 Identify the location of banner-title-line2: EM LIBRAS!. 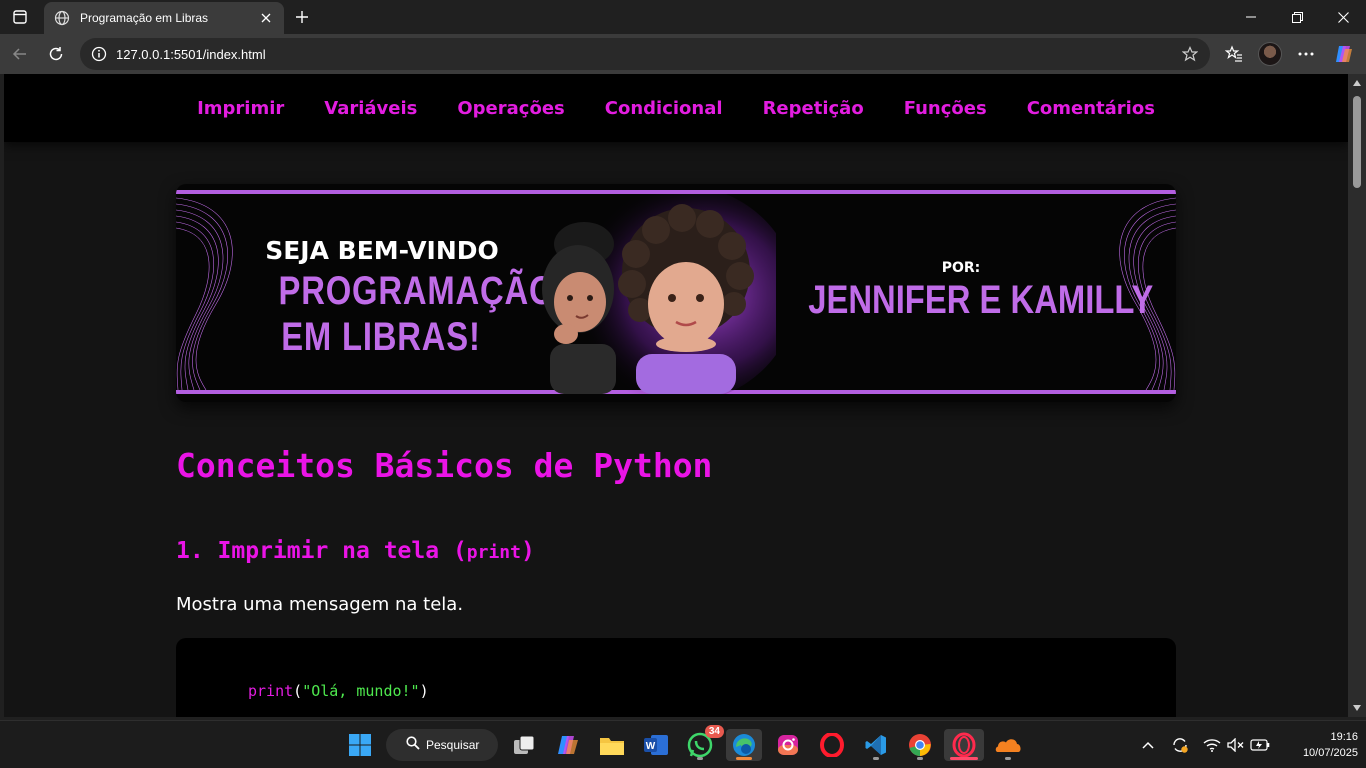
(381, 337).